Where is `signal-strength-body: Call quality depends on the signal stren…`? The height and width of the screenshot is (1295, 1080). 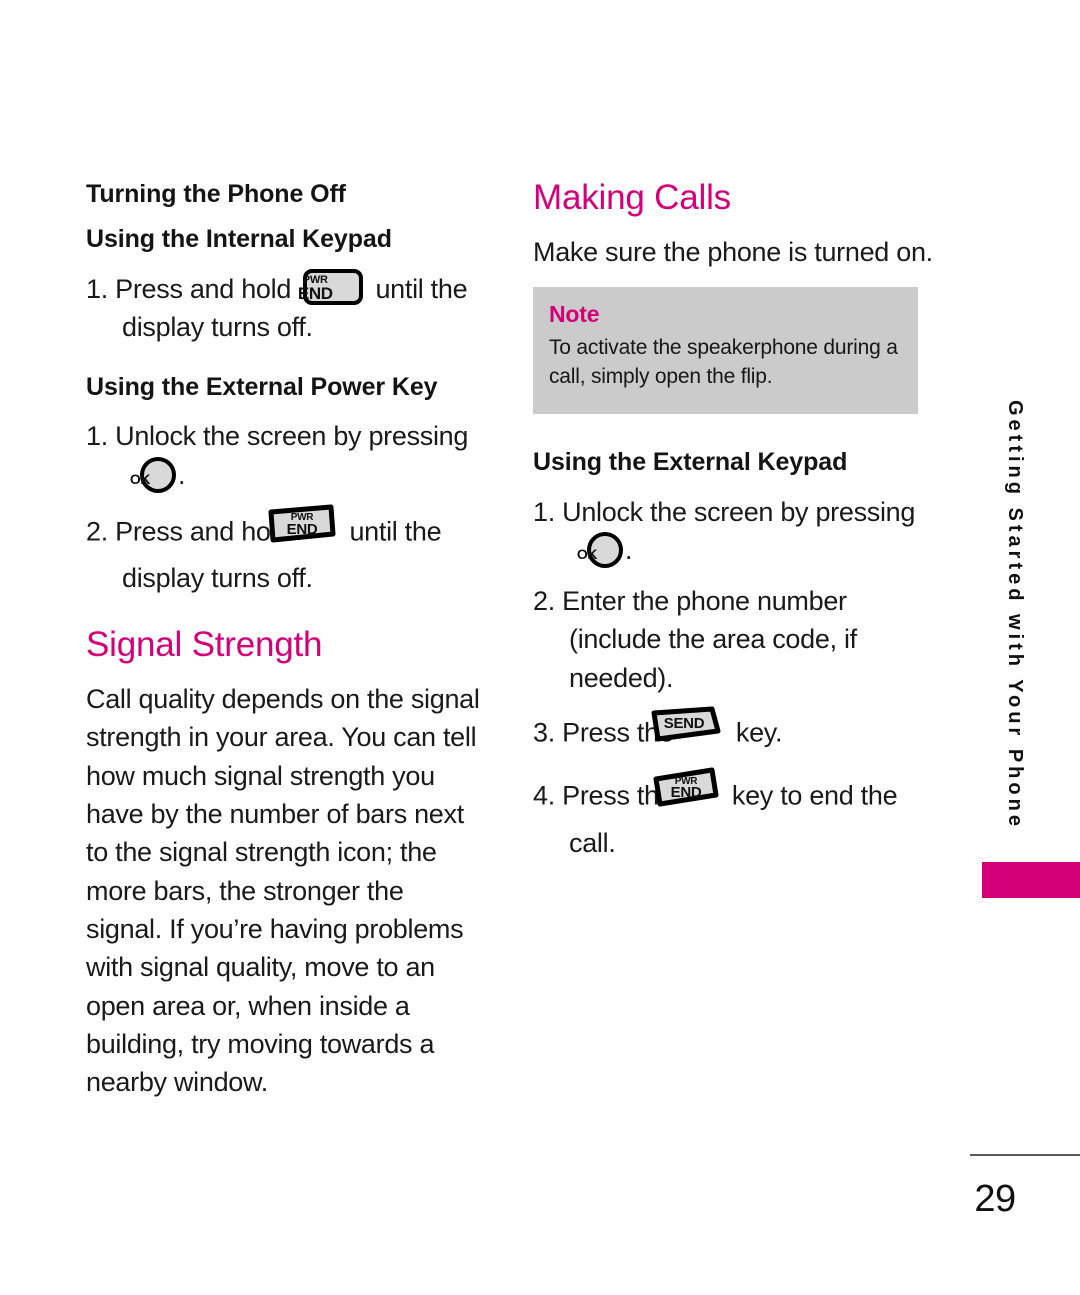
signal-strength-body: Call quality depends on the signal stren… is located at coordinates (283, 891).